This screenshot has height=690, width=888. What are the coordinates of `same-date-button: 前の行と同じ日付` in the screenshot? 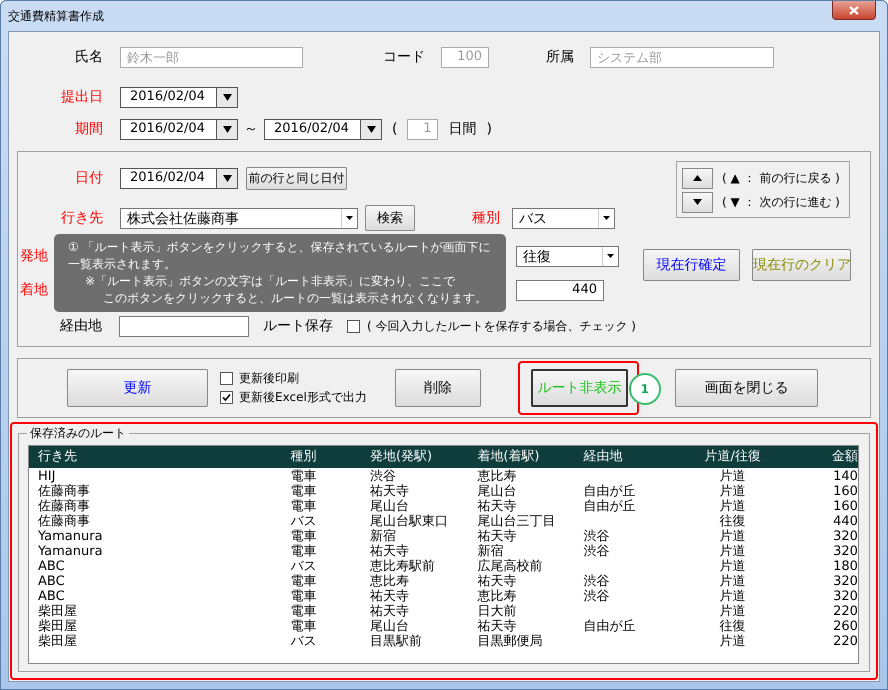 It's located at (296, 178).